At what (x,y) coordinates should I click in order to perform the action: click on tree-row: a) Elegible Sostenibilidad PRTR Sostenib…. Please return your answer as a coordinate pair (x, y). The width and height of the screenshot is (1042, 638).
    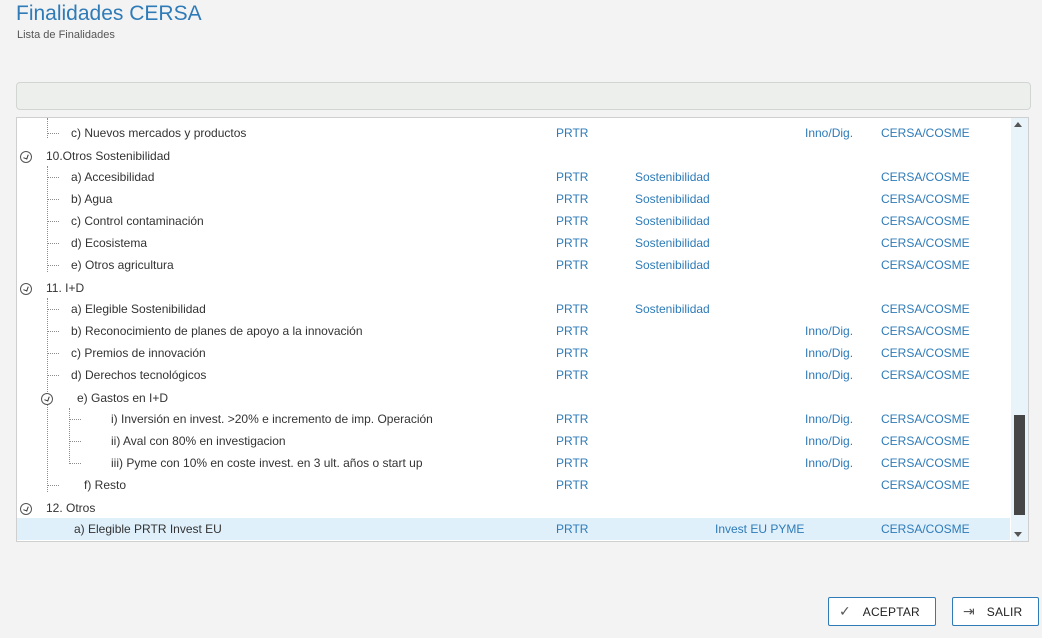
    Looking at the image, I should click on (513, 309).